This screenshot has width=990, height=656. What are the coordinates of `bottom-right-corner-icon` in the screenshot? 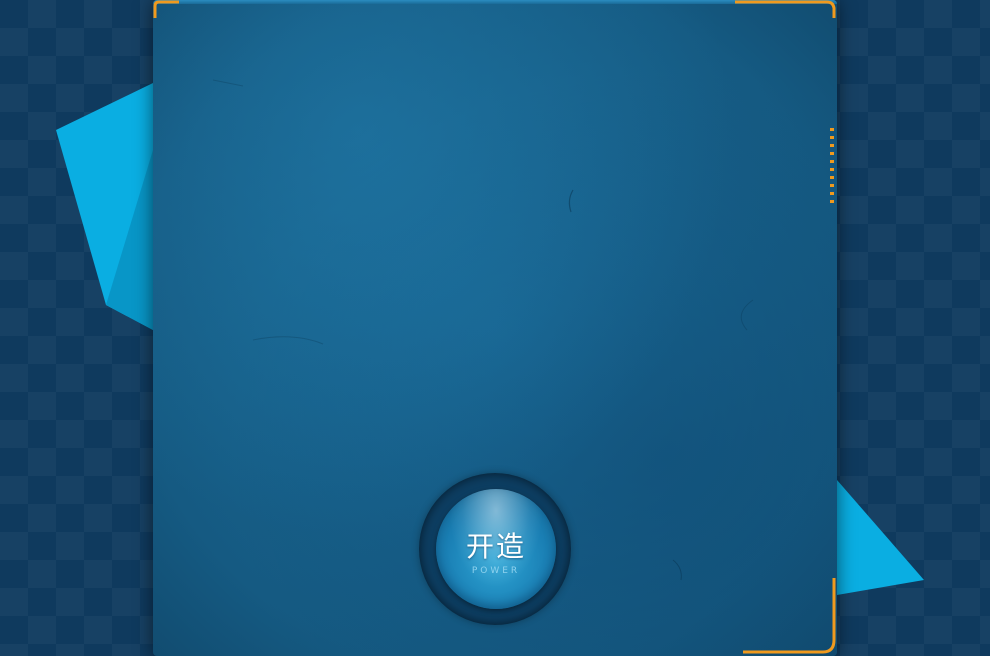 It's located at (789, 616).